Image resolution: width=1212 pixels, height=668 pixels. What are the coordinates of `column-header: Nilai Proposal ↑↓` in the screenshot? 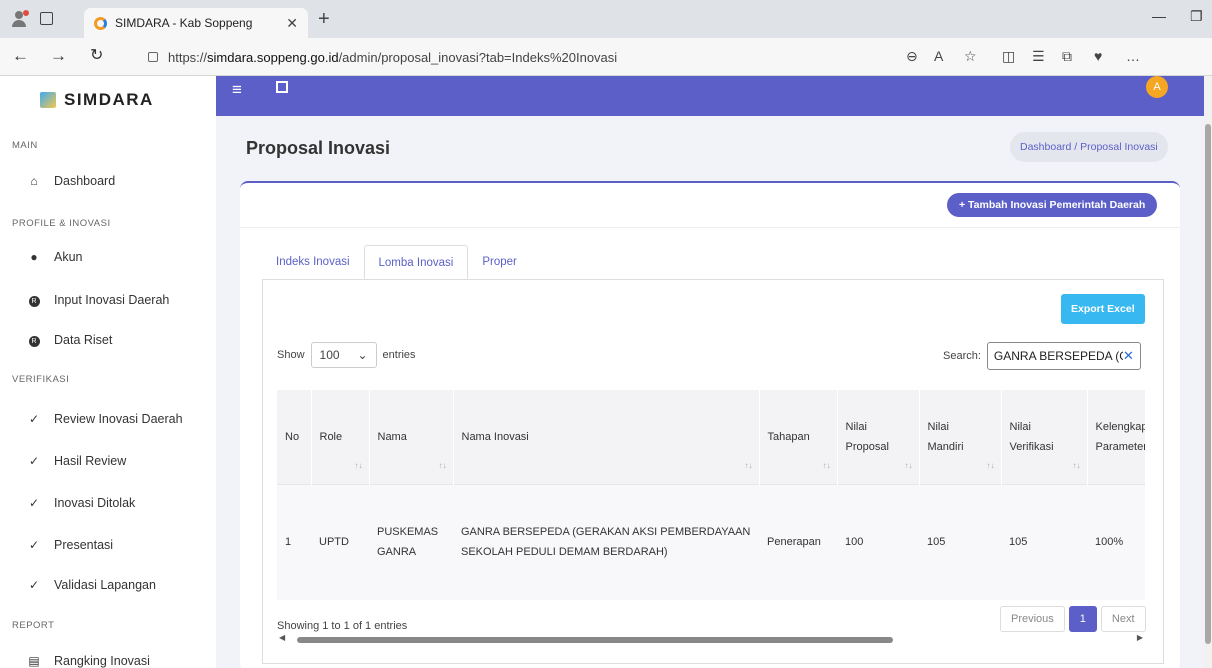 It's located at (878, 437).